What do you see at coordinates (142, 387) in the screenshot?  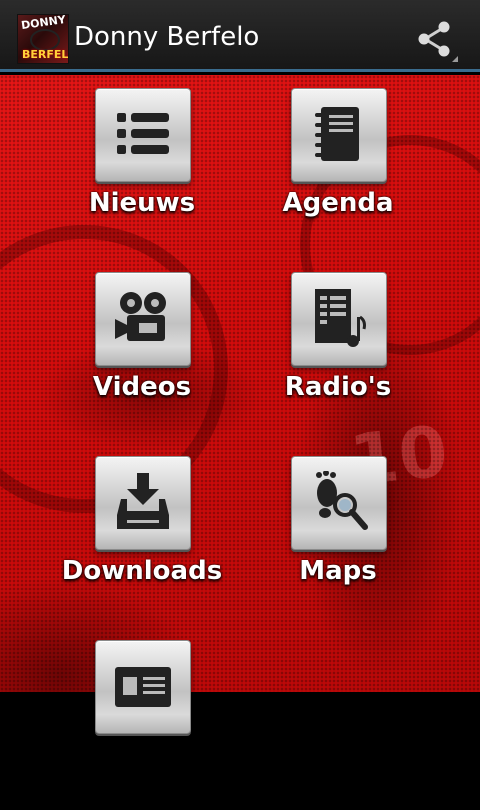 I see `videos-label: Videos` at bounding box center [142, 387].